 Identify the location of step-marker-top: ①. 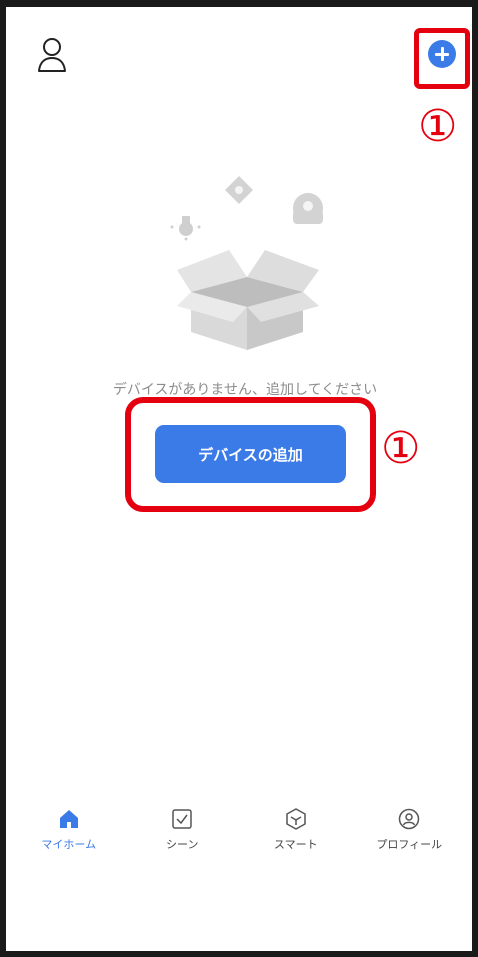
(438, 126).